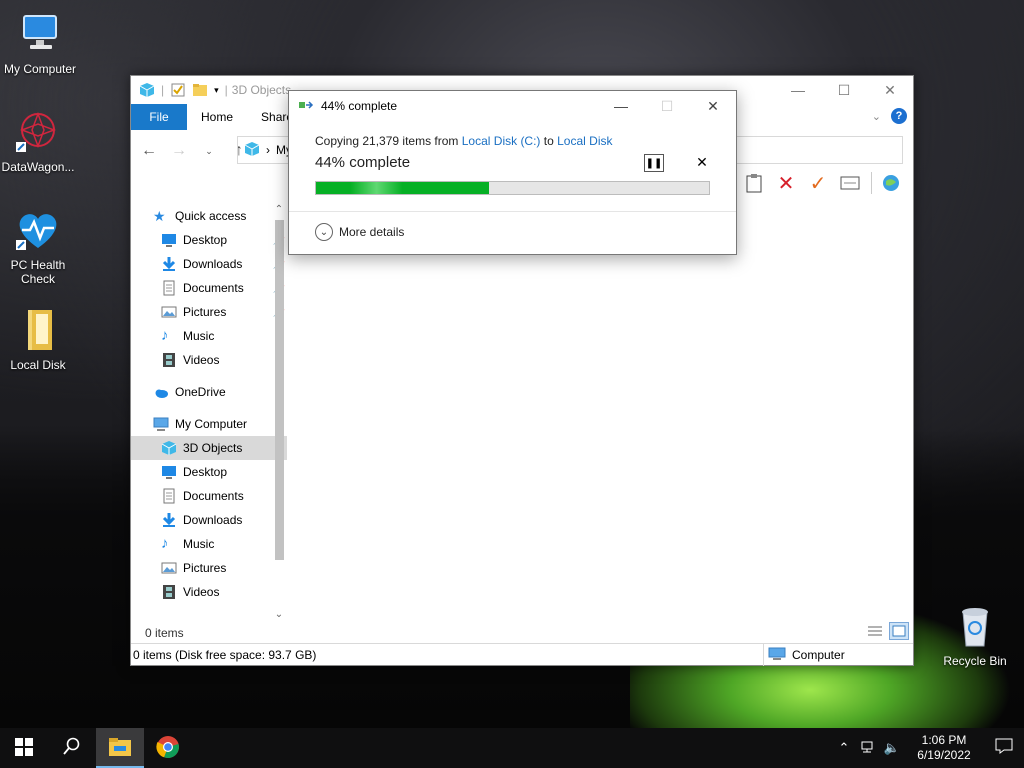 The image size is (1024, 768). Describe the element at coordinates (209, 592) in the screenshot. I see `nav-videos: Videos` at that location.